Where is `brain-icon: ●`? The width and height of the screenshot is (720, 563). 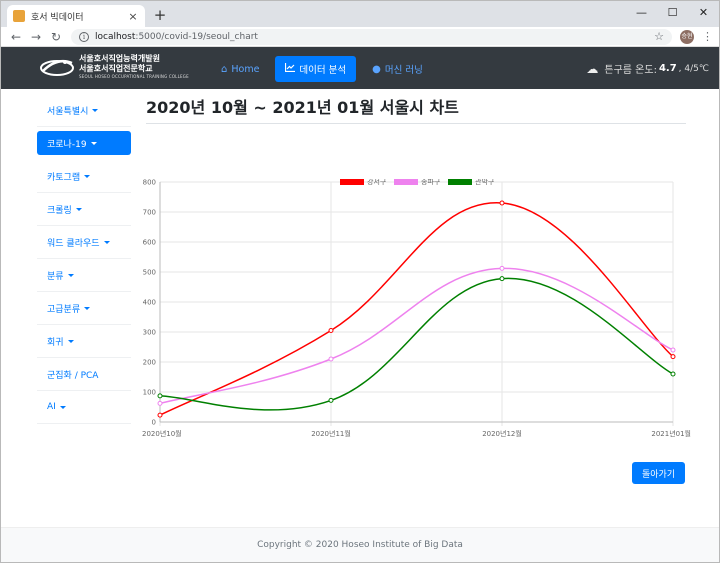 brain-icon: ● is located at coordinates (376, 69).